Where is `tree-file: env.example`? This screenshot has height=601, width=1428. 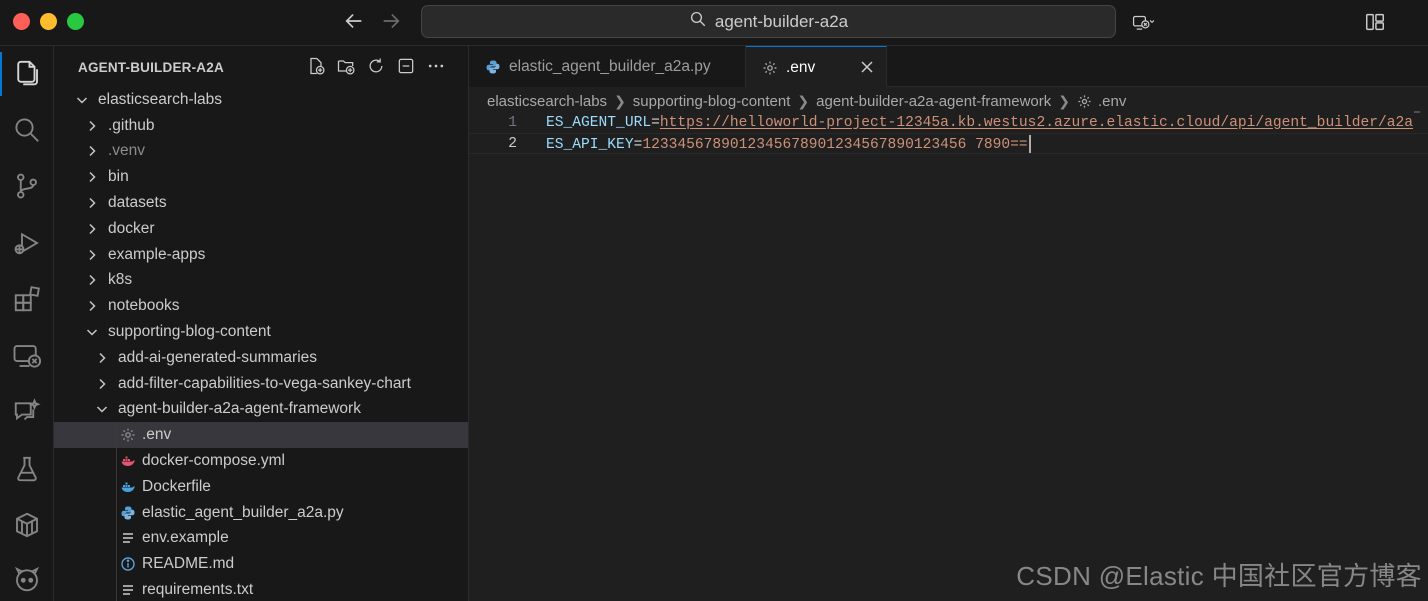
tree-file: env.example is located at coordinates (261, 538).